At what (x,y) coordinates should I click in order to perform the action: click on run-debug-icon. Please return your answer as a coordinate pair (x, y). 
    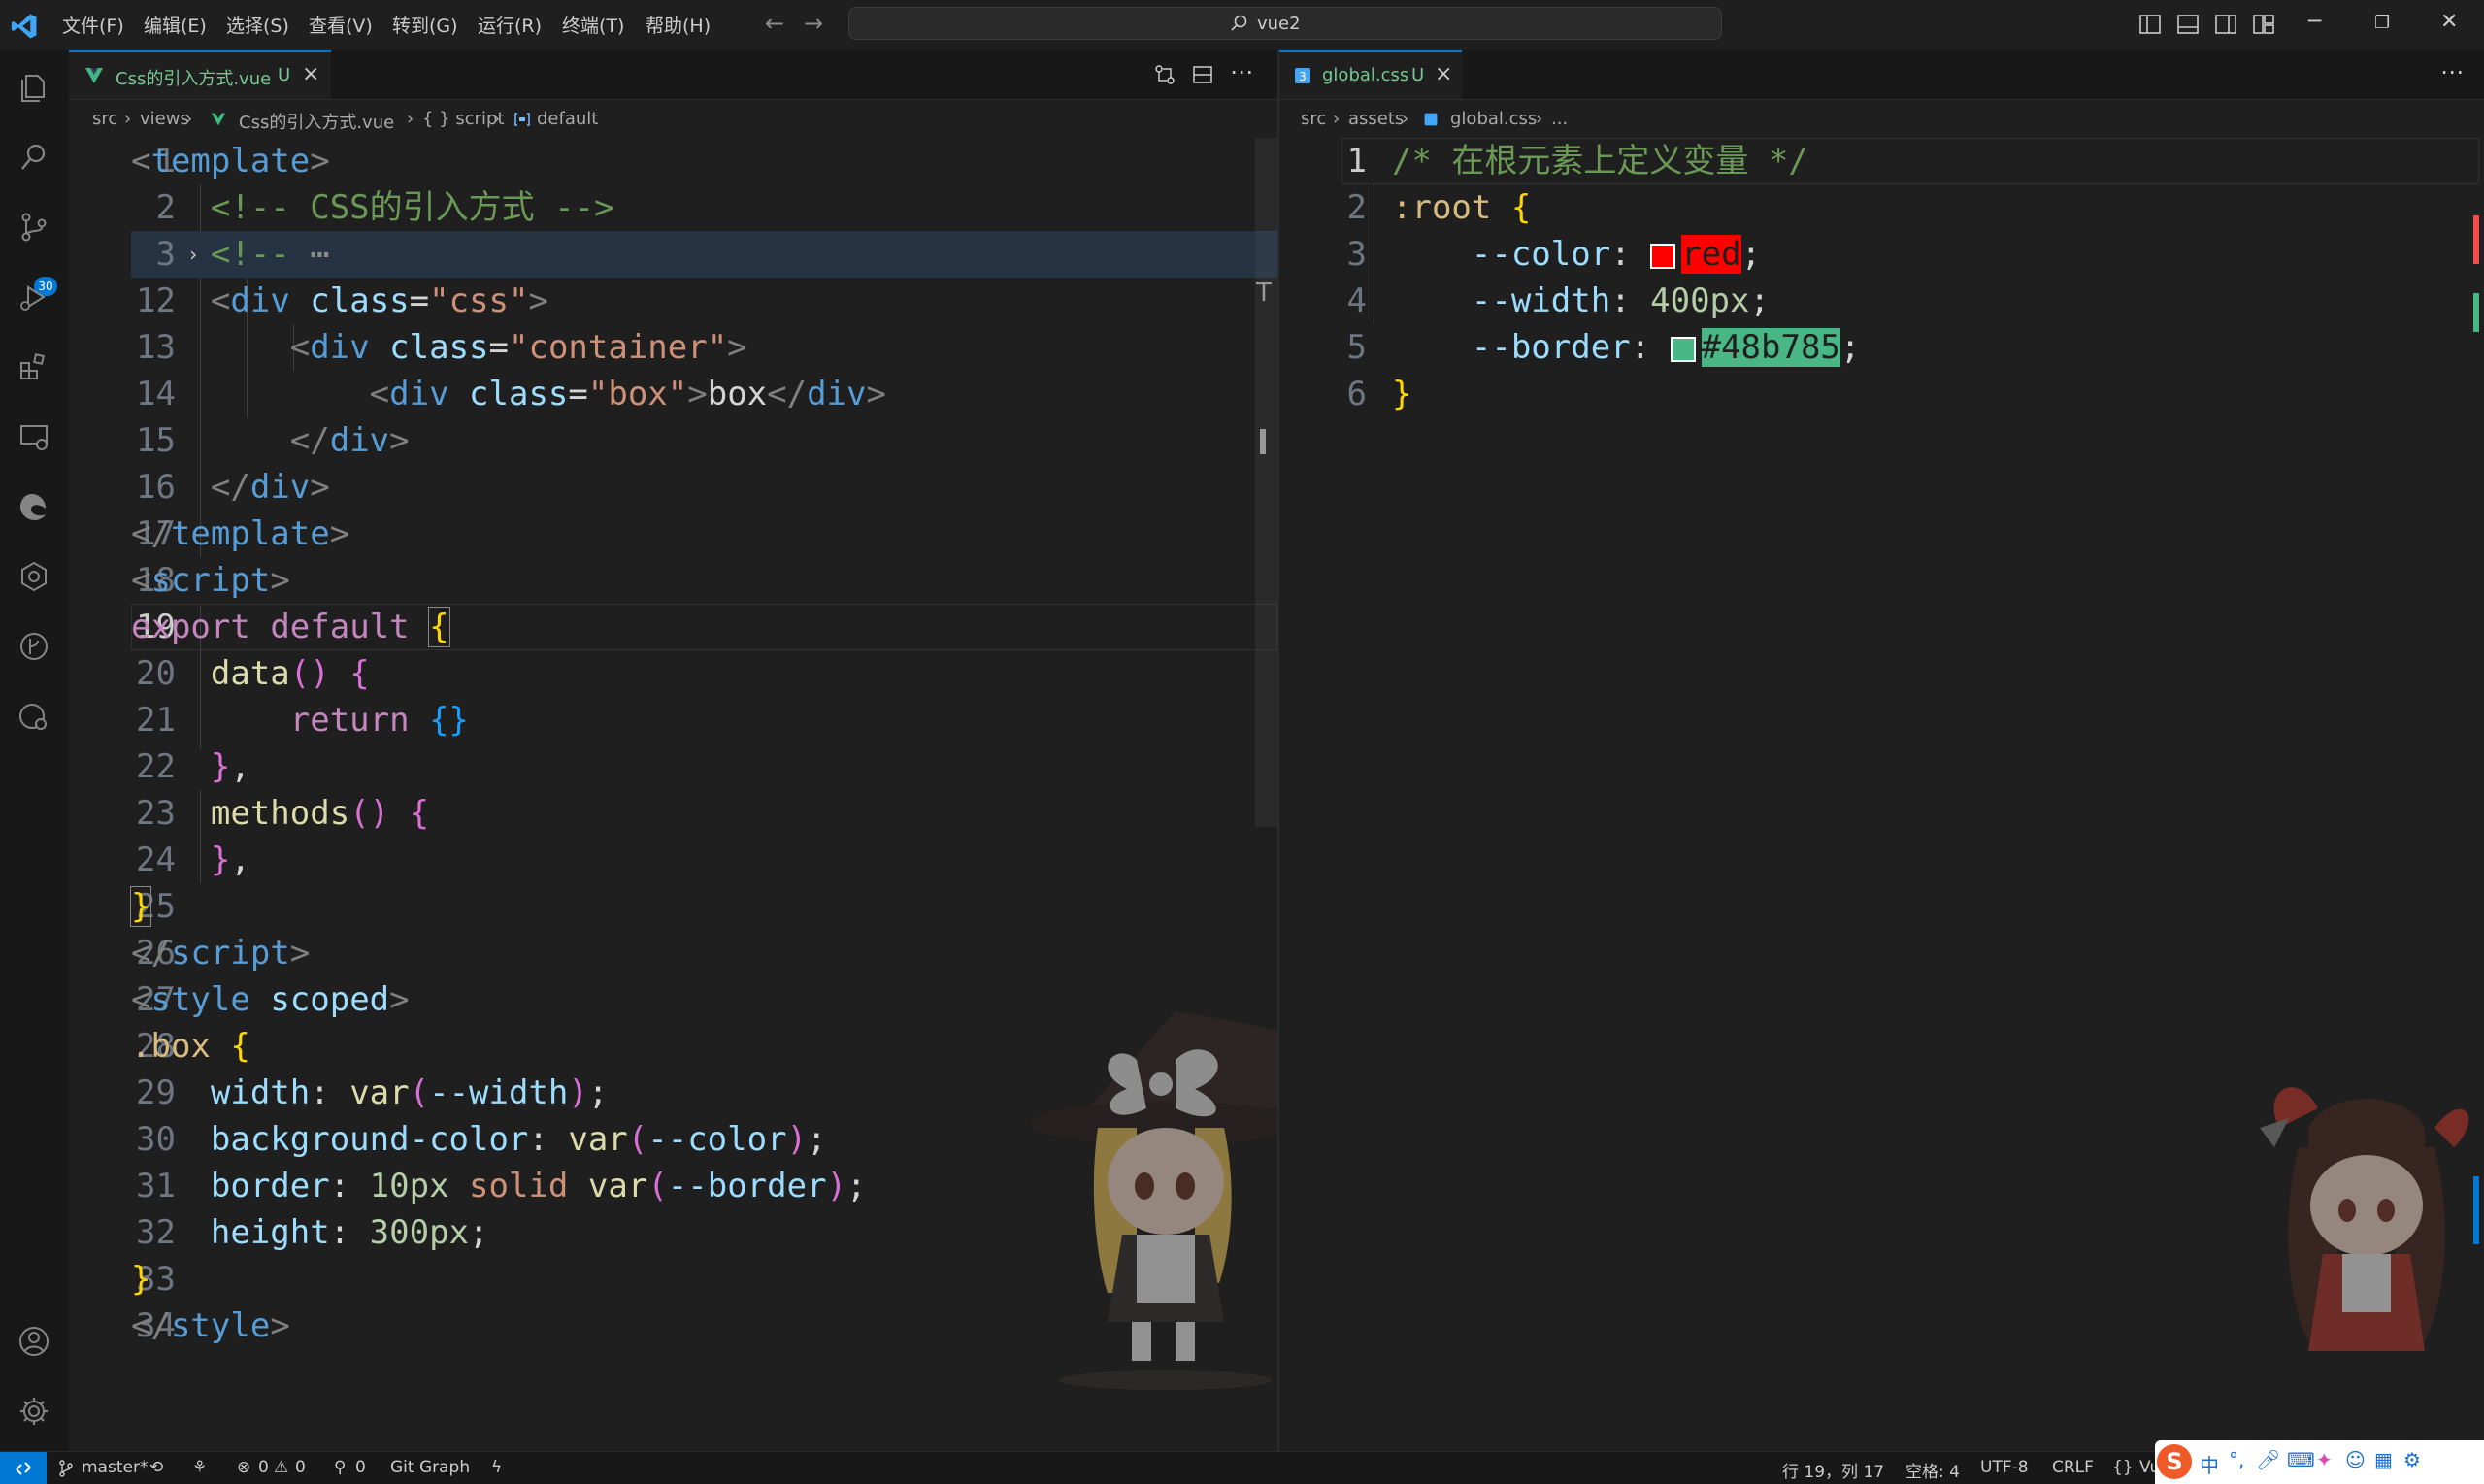
    Looking at the image, I should click on (34, 297).